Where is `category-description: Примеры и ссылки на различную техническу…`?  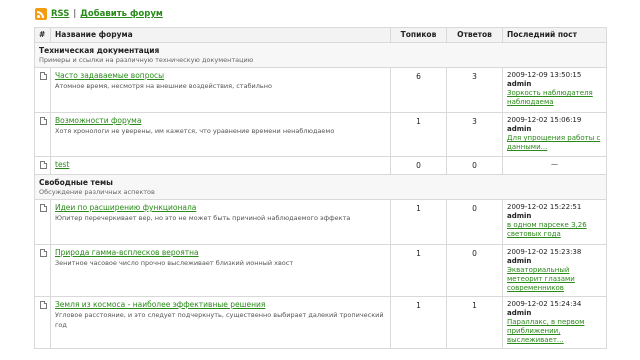
category-description: Примеры и ссылки на различную техническу… is located at coordinates (146, 60).